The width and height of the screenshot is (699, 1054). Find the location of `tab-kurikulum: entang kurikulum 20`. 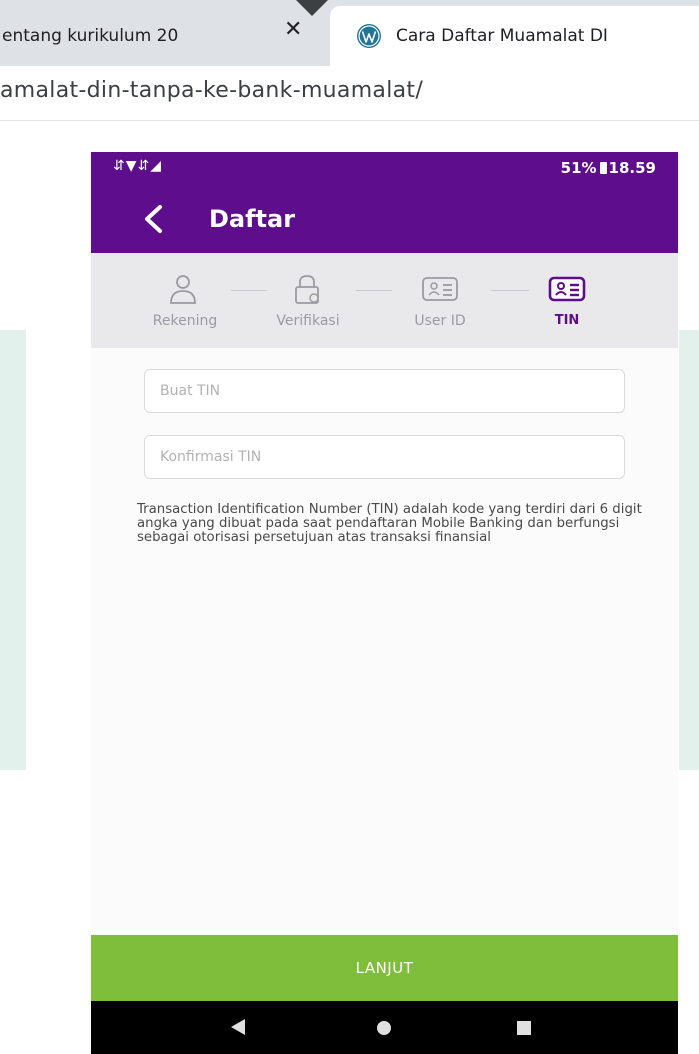

tab-kurikulum: entang kurikulum 20 is located at coordinates (161, 36).